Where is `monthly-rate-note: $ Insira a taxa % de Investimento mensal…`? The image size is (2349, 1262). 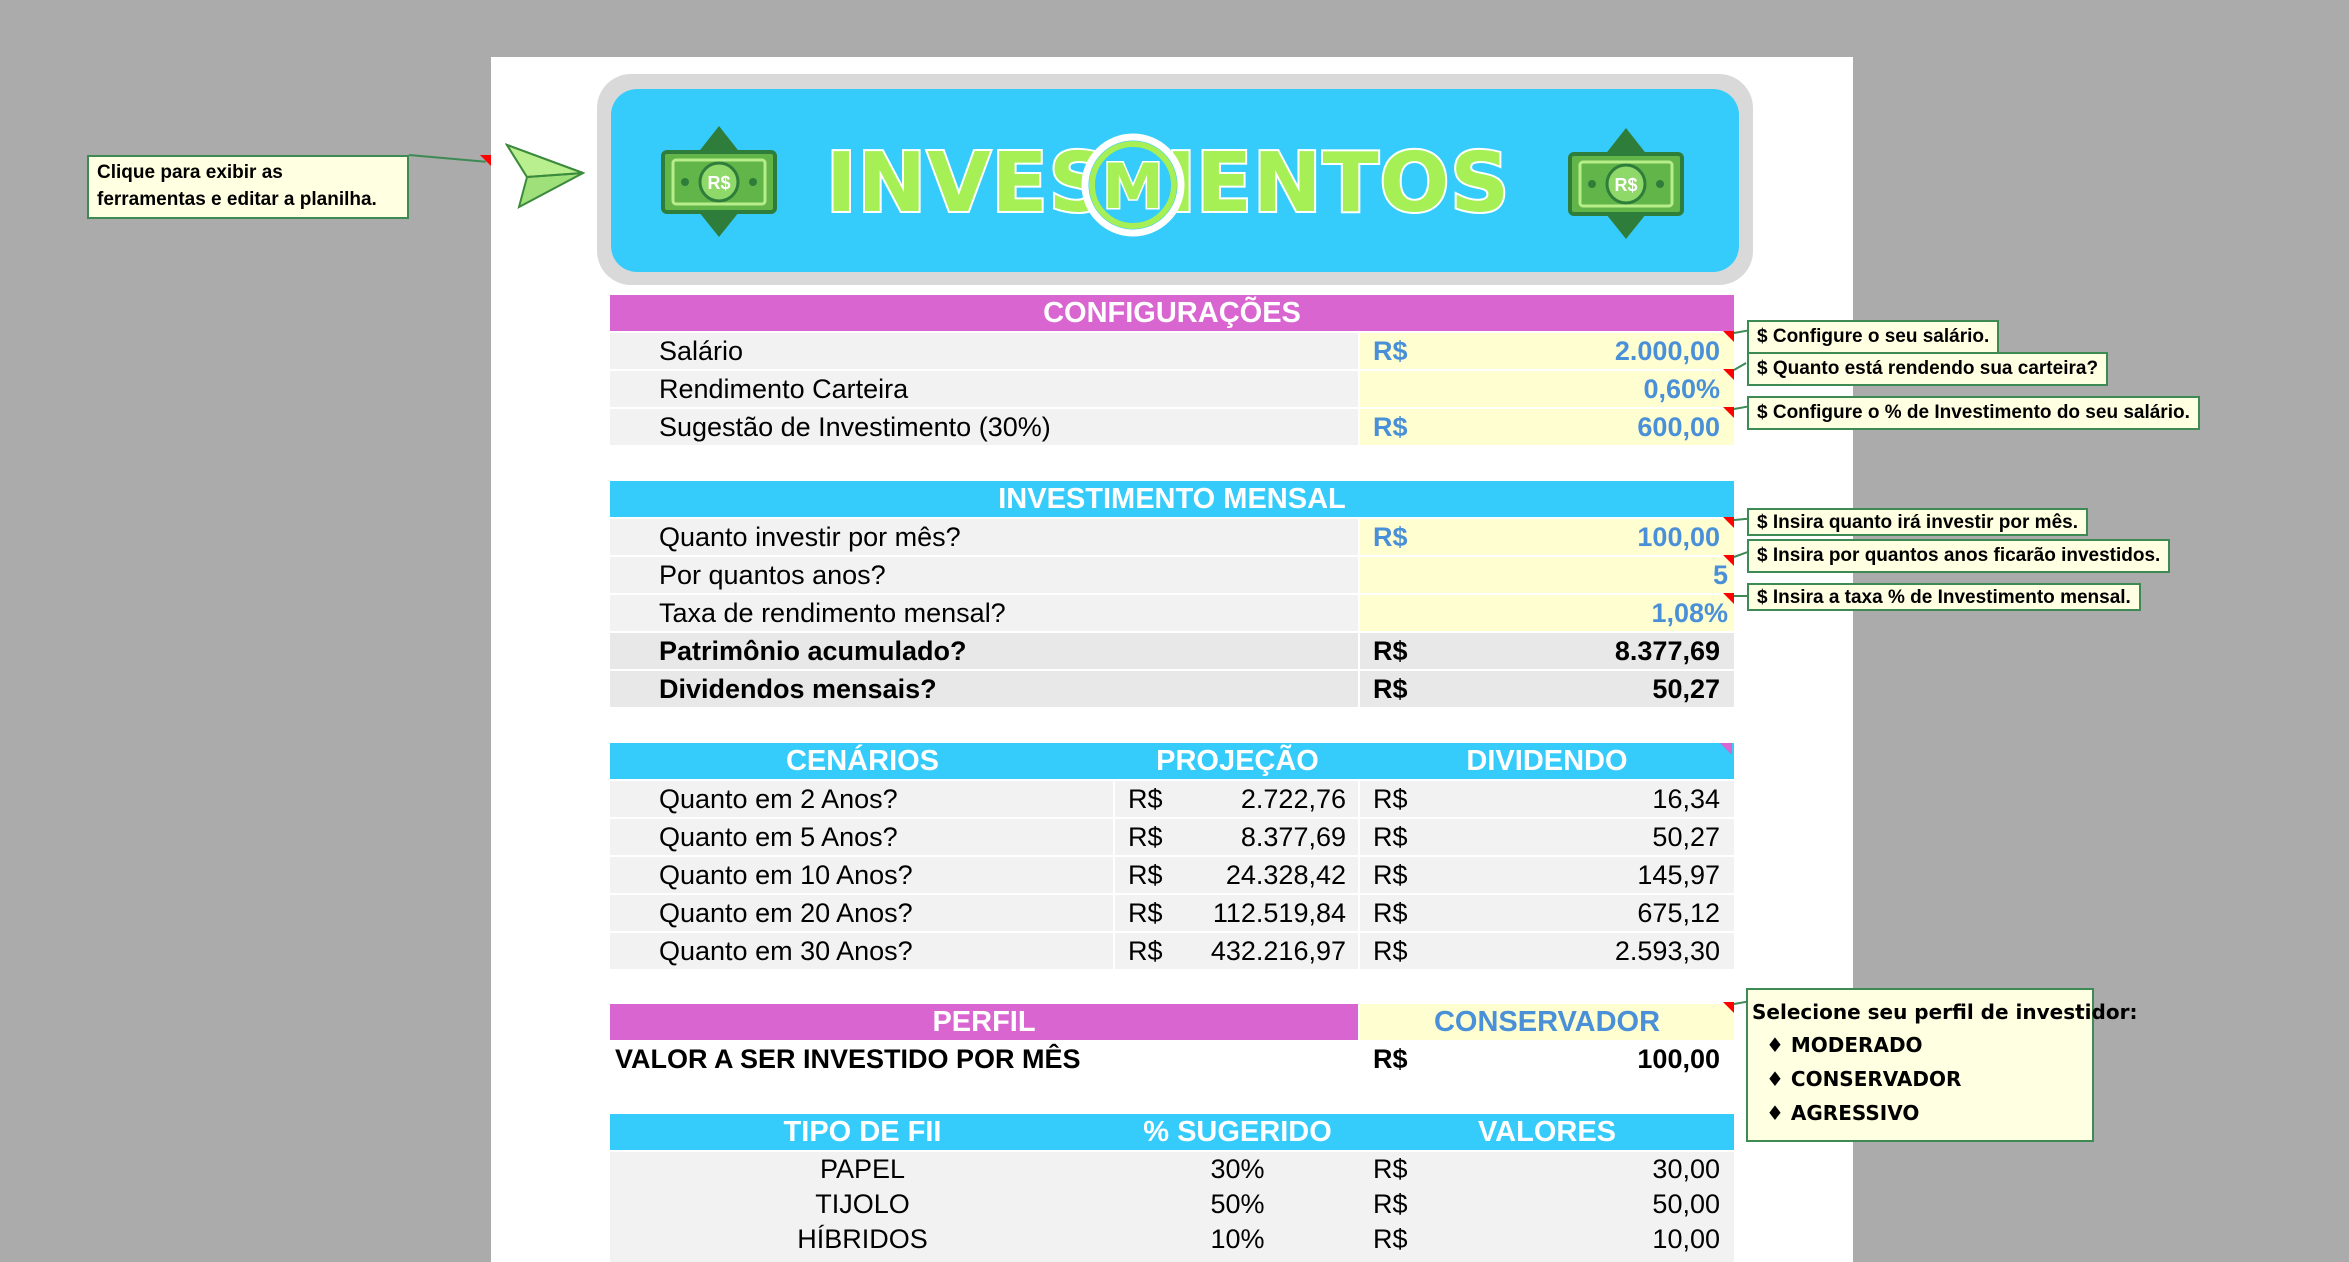
monthly-rate-note: $ Insira a taxa % de Investimento mensal… is located at coordinates (1944, 597).